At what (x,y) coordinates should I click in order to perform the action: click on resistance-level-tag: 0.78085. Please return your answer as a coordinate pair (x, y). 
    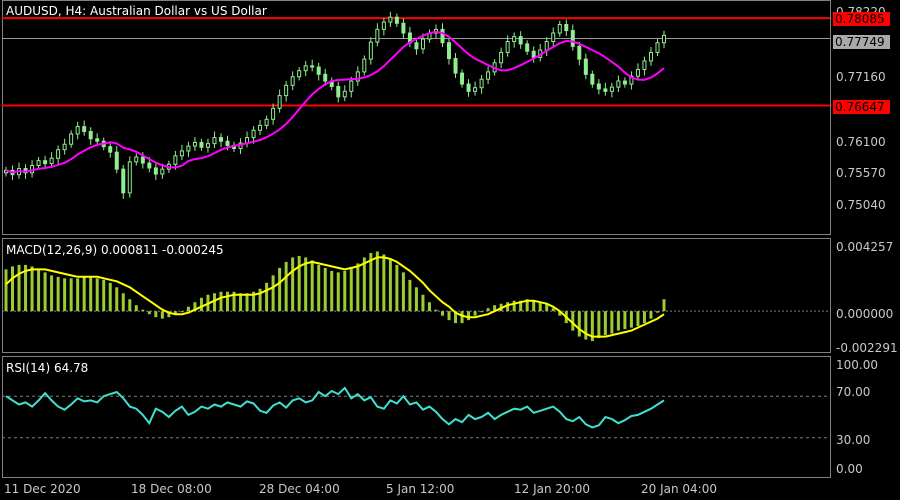
    Looking at the image, I should click on (861, 19).